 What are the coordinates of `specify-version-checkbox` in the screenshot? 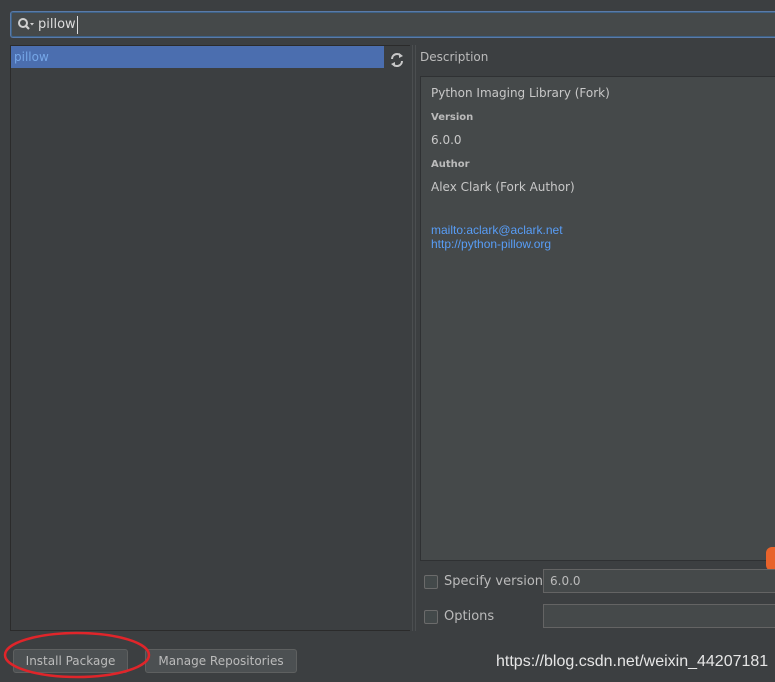 It's located at (431, 581).